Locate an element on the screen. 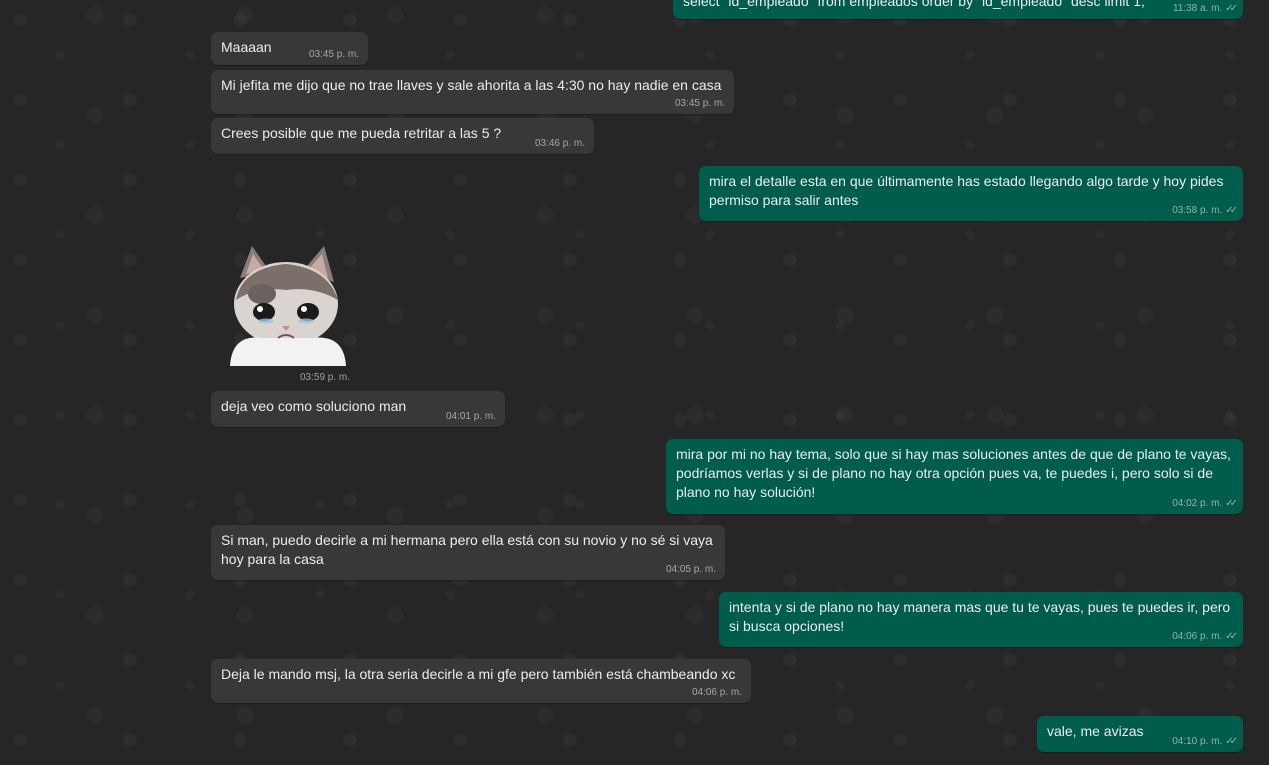  message-meta: 03:46 p. m. is located at coordinates (560, 144).